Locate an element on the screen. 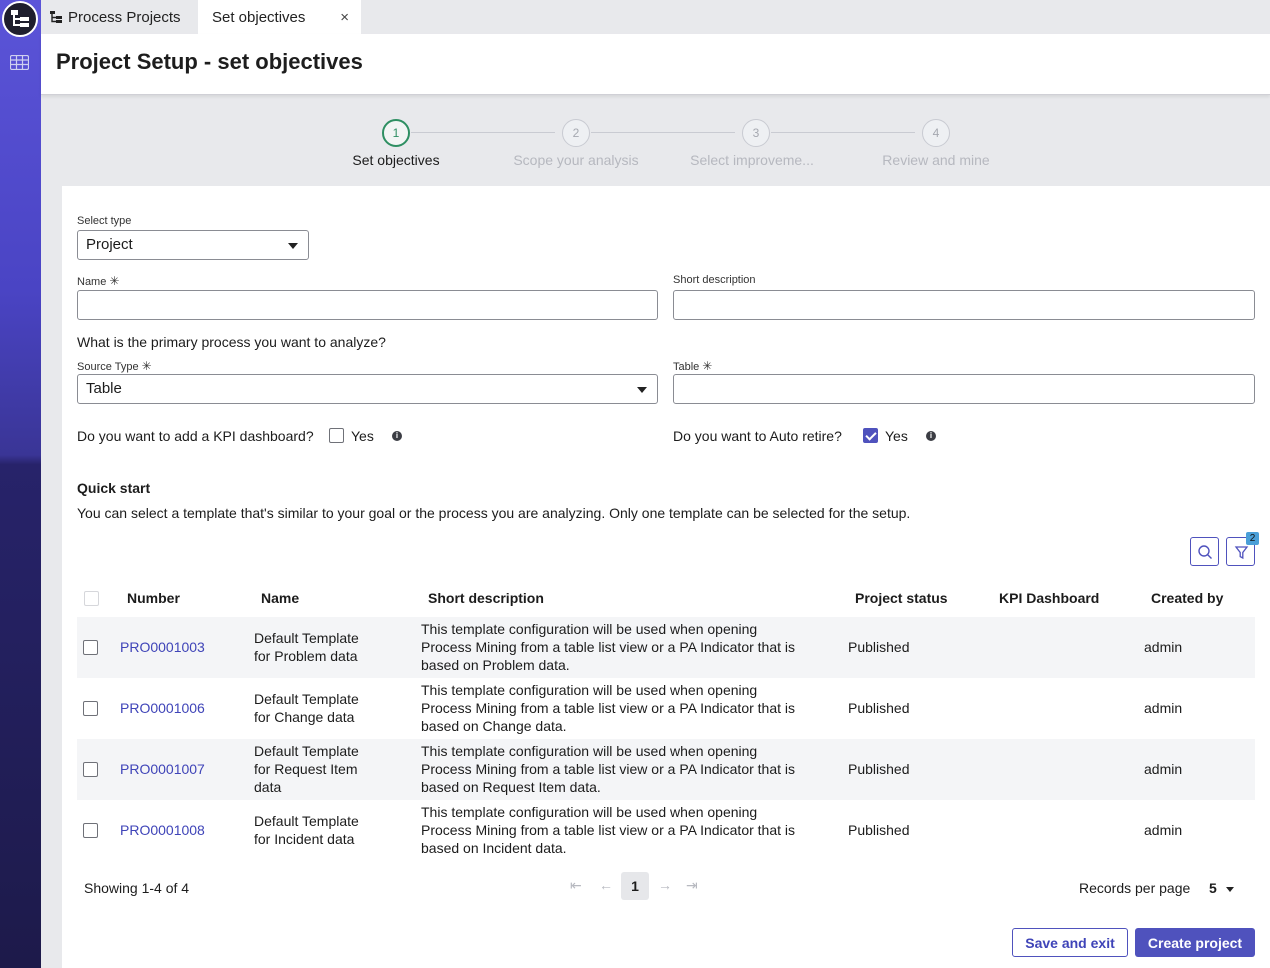 This screenshot has width=1270, height=968. record-number-link: PRO0001003 is located at coordinates (162, 647).